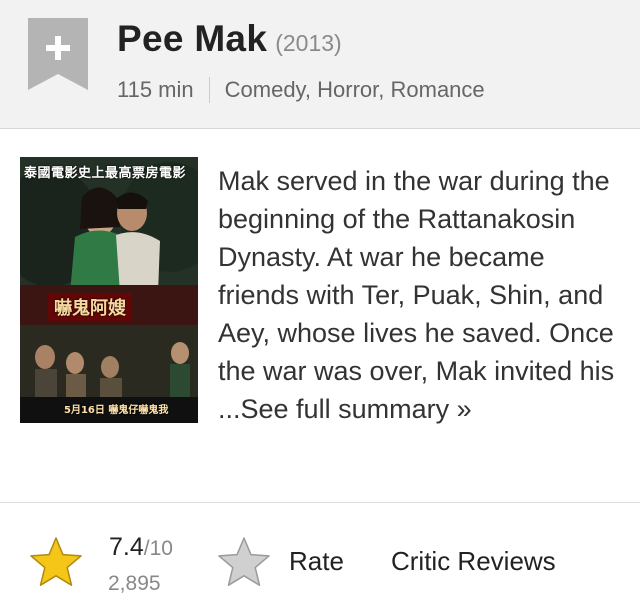 The image size is (640, 616). I want to click on rate-star-icon, so click(244, 561).